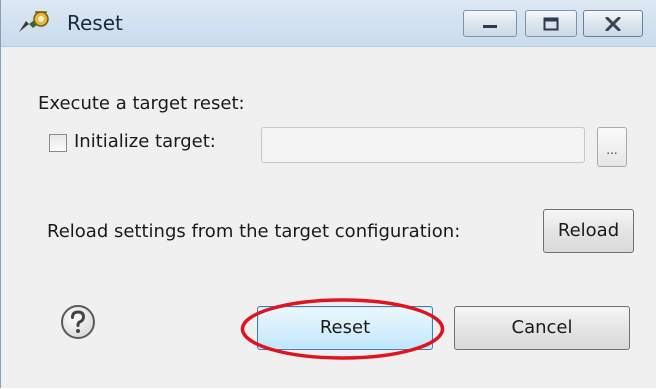 The width and height of the screenshot is (656, 389). What do you see at coordinates (345, 328) in the screenshot?
I see `reset-button: Reset` at bounding box center [345, 328].